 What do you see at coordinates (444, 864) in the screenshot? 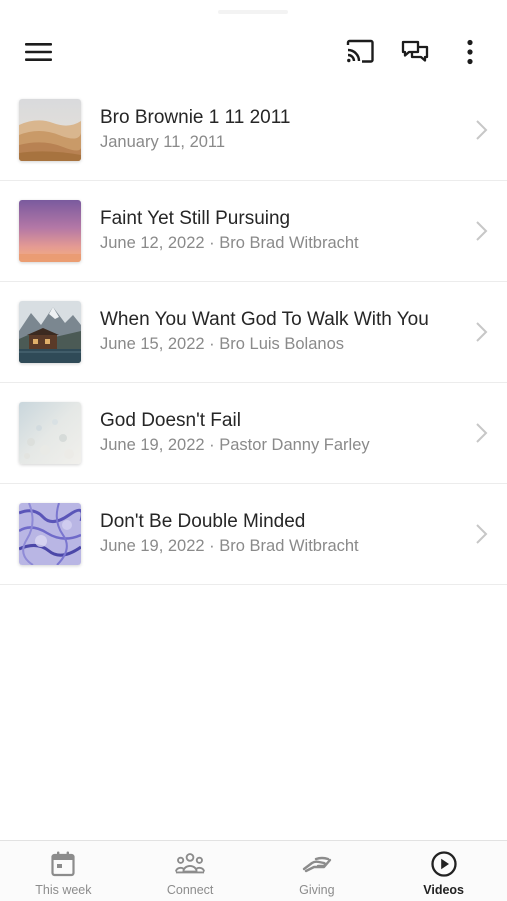
I see `play-circle-icon` at bounding box center [444, 864].